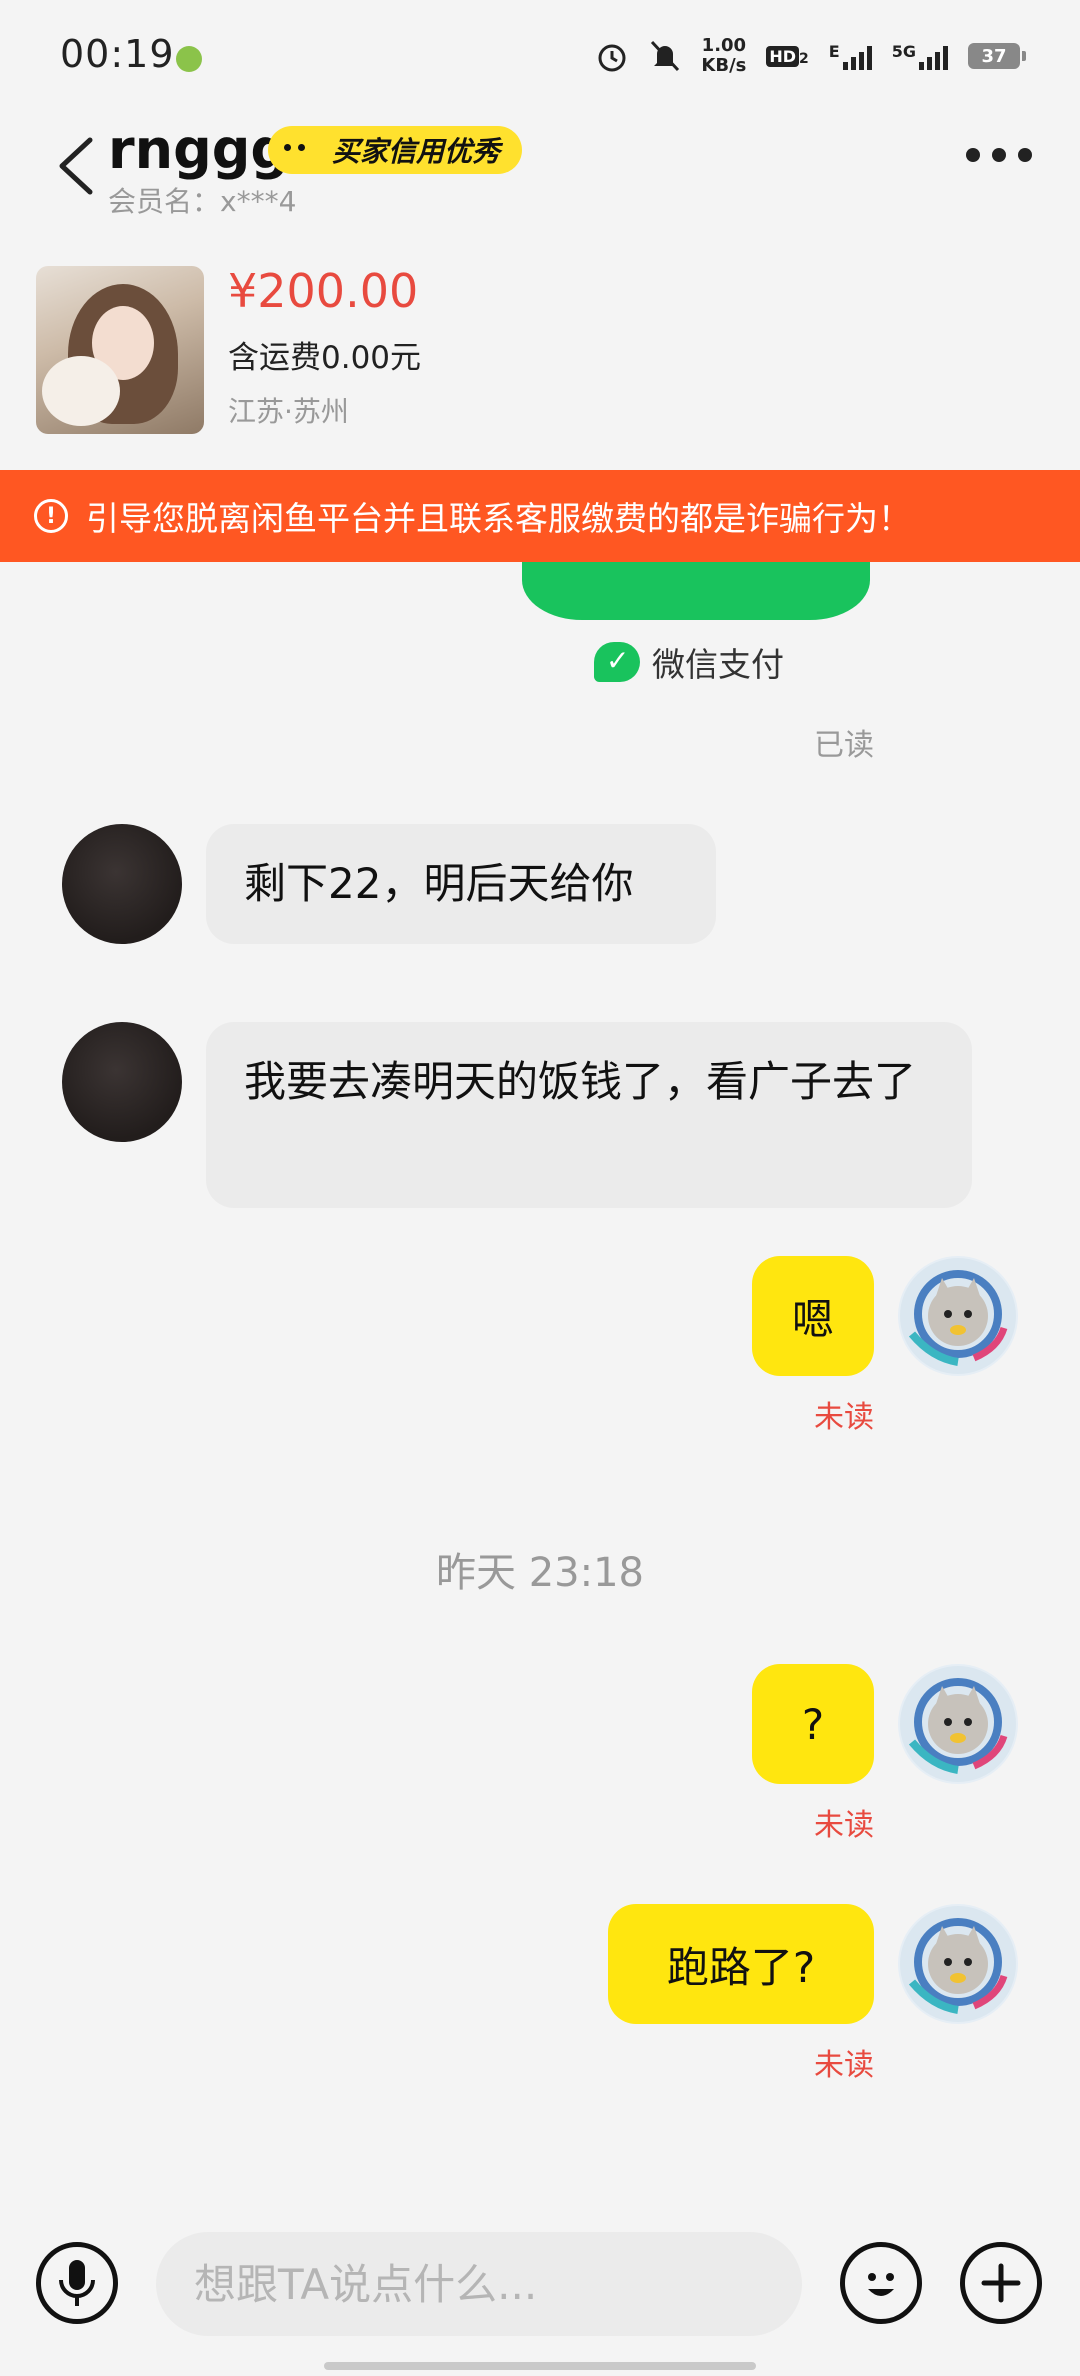 The height and width of the screenshot is (2376, 1080). I want to click on payment-method-label: 微信支付, so click(718, 664).